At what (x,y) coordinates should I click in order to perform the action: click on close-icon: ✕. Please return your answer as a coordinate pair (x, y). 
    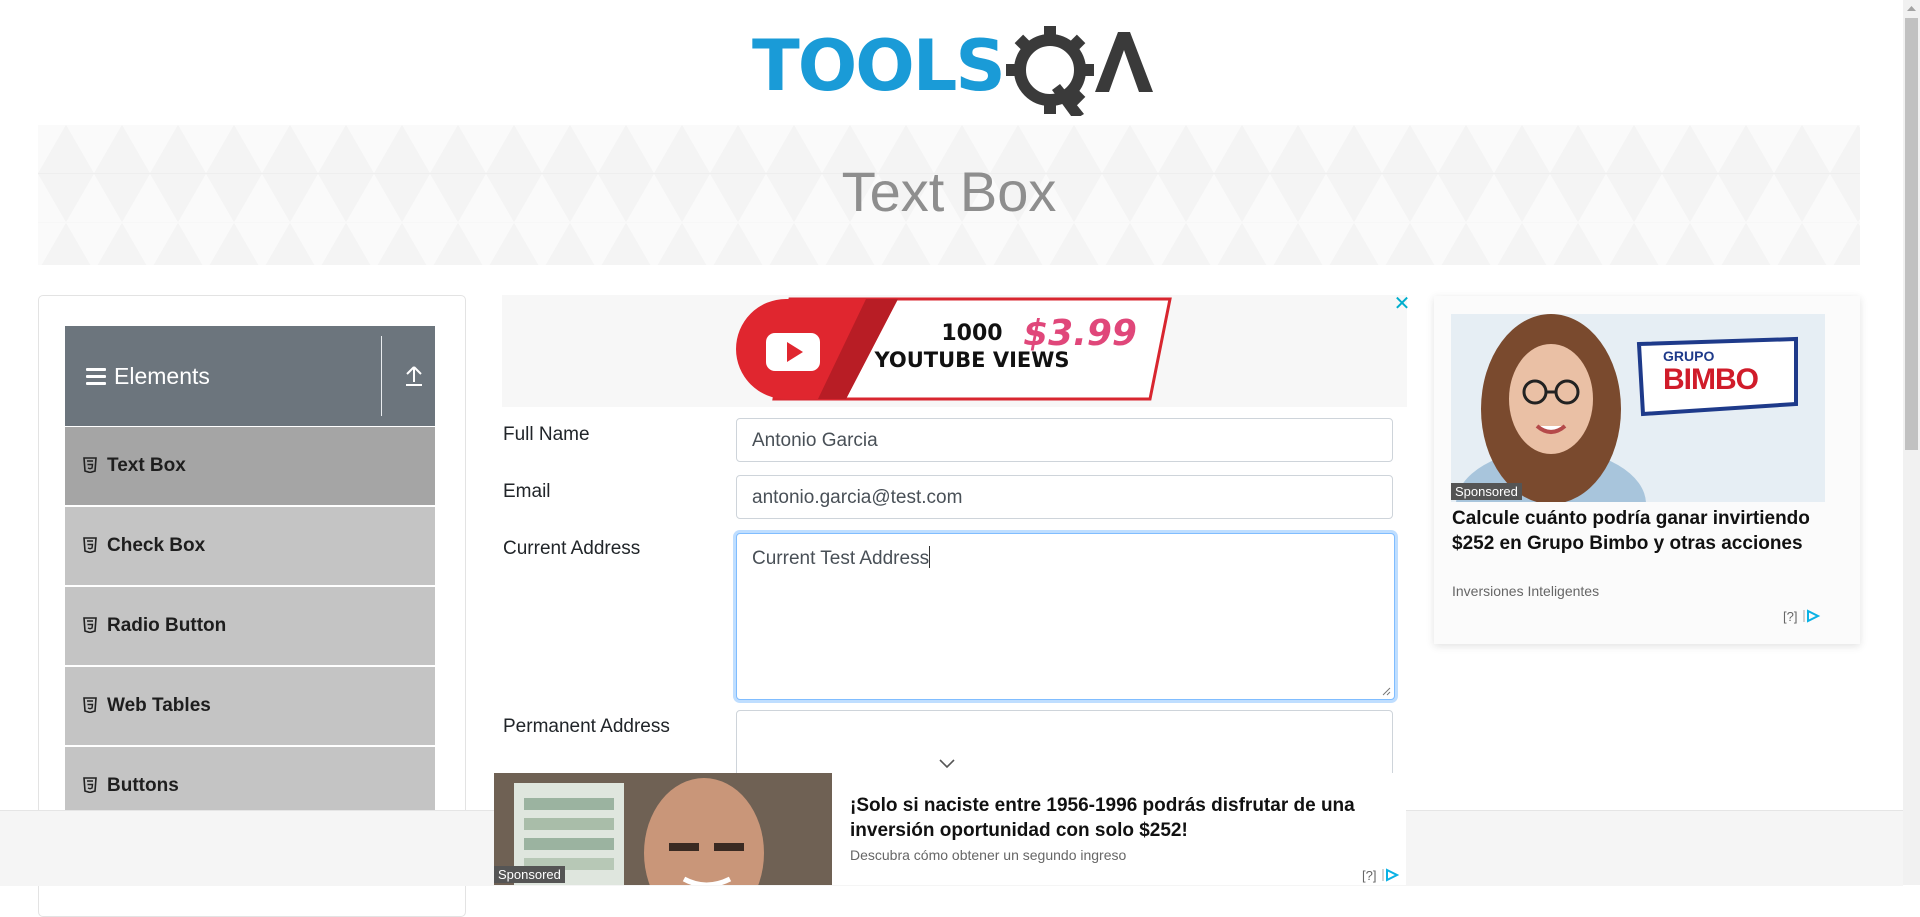
    Looking at the image, I should click on (1402, 304).